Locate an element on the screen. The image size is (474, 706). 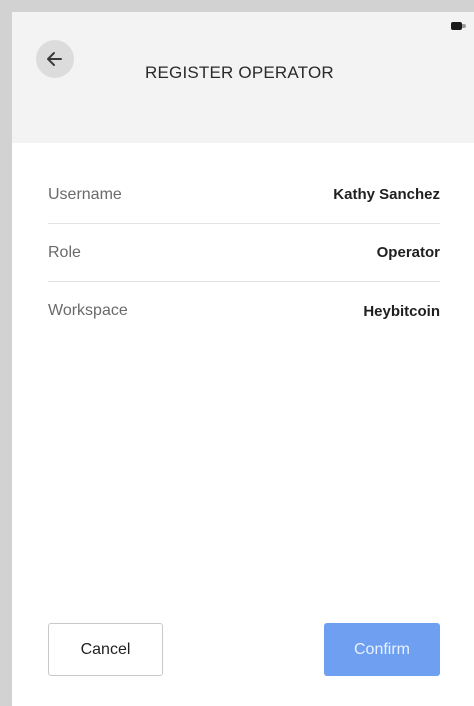
confirm-button-label: Confirm is located at coordinates (381, 649).